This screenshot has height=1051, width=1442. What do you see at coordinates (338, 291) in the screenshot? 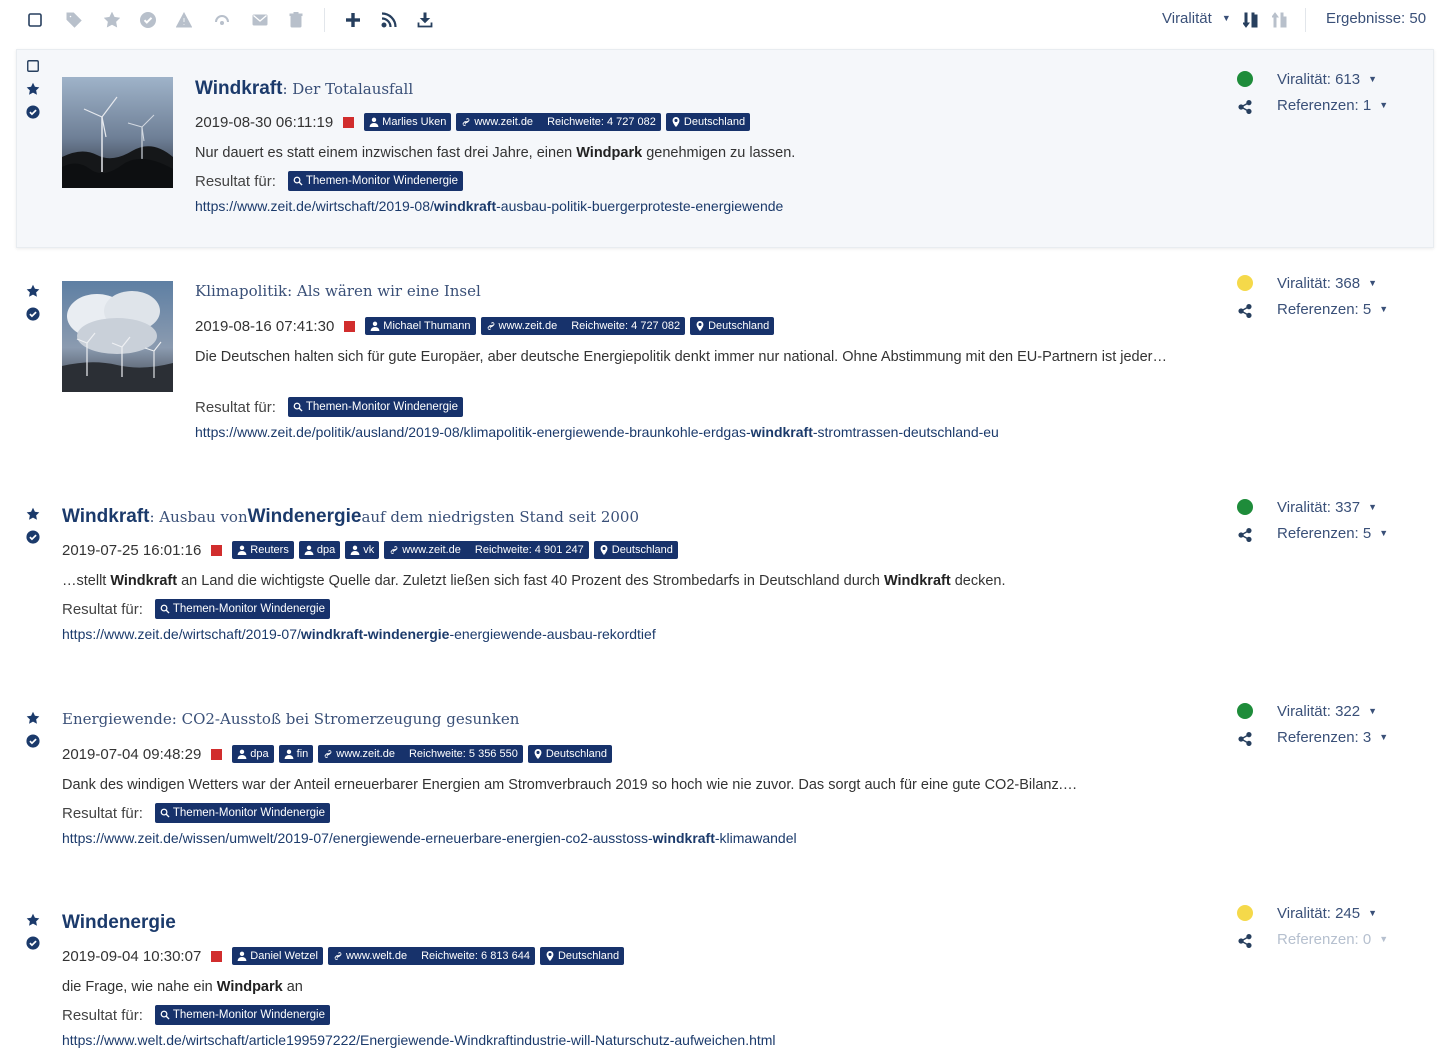
I see `title-text: Klimapolitik: Als wären wir eine Insel` at bounding box center [338, 291].